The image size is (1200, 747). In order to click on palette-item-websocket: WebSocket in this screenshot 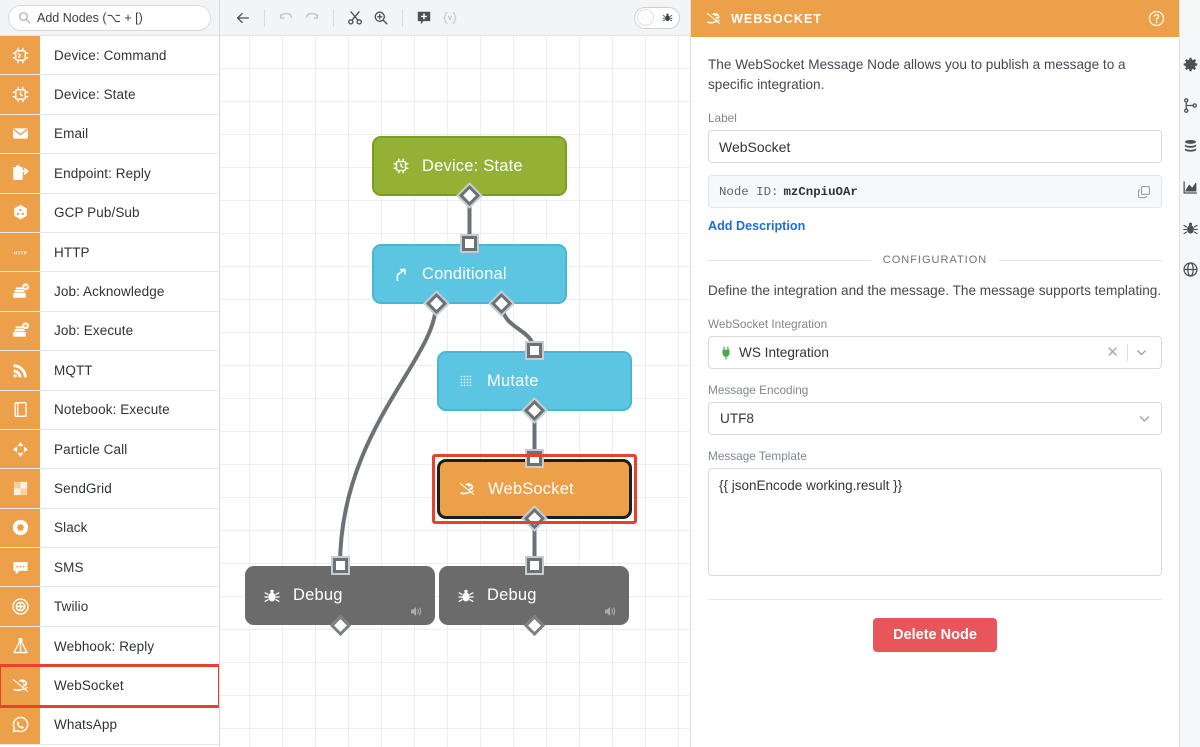, I will do `click(109, 686)`.